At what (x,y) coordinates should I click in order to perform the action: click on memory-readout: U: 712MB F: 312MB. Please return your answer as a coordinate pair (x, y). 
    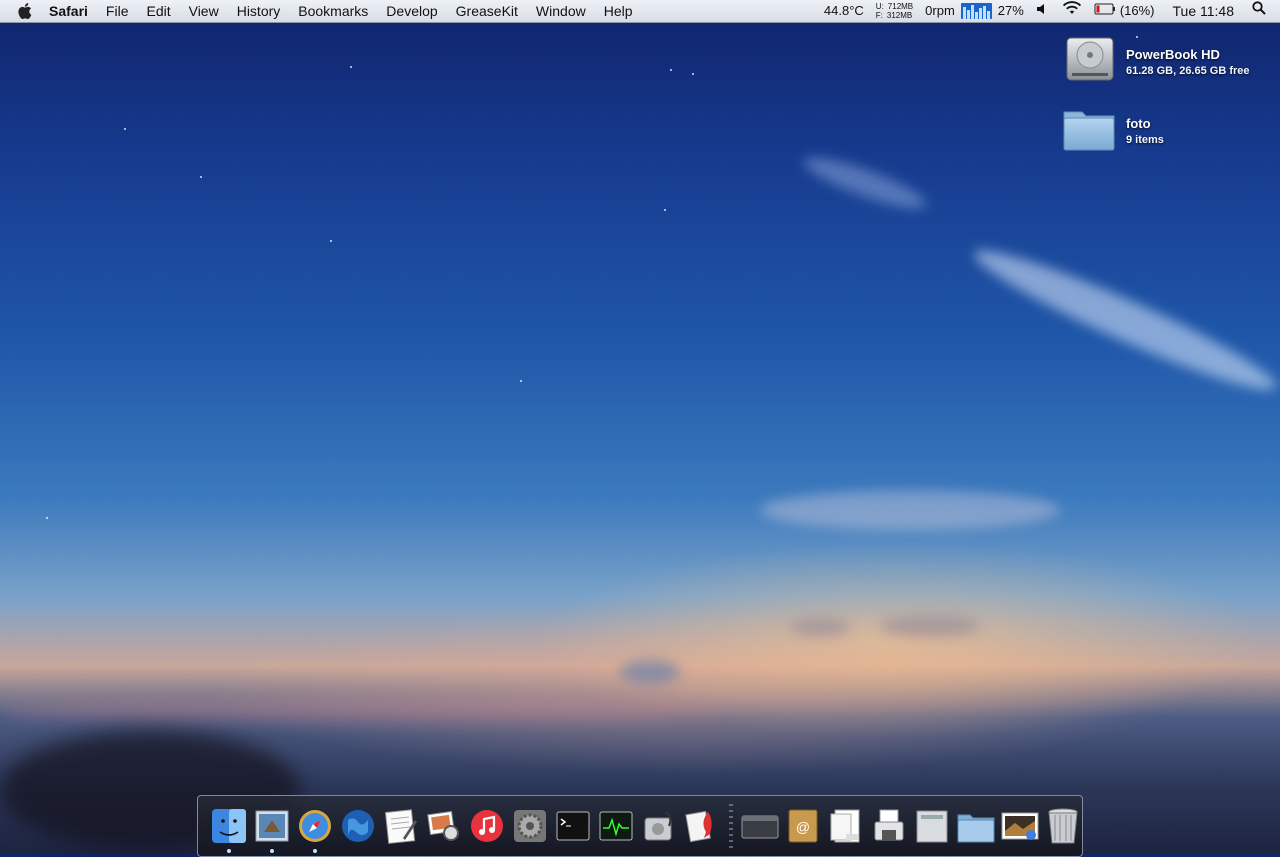
    Looking at the image, I should click on (894, 11).